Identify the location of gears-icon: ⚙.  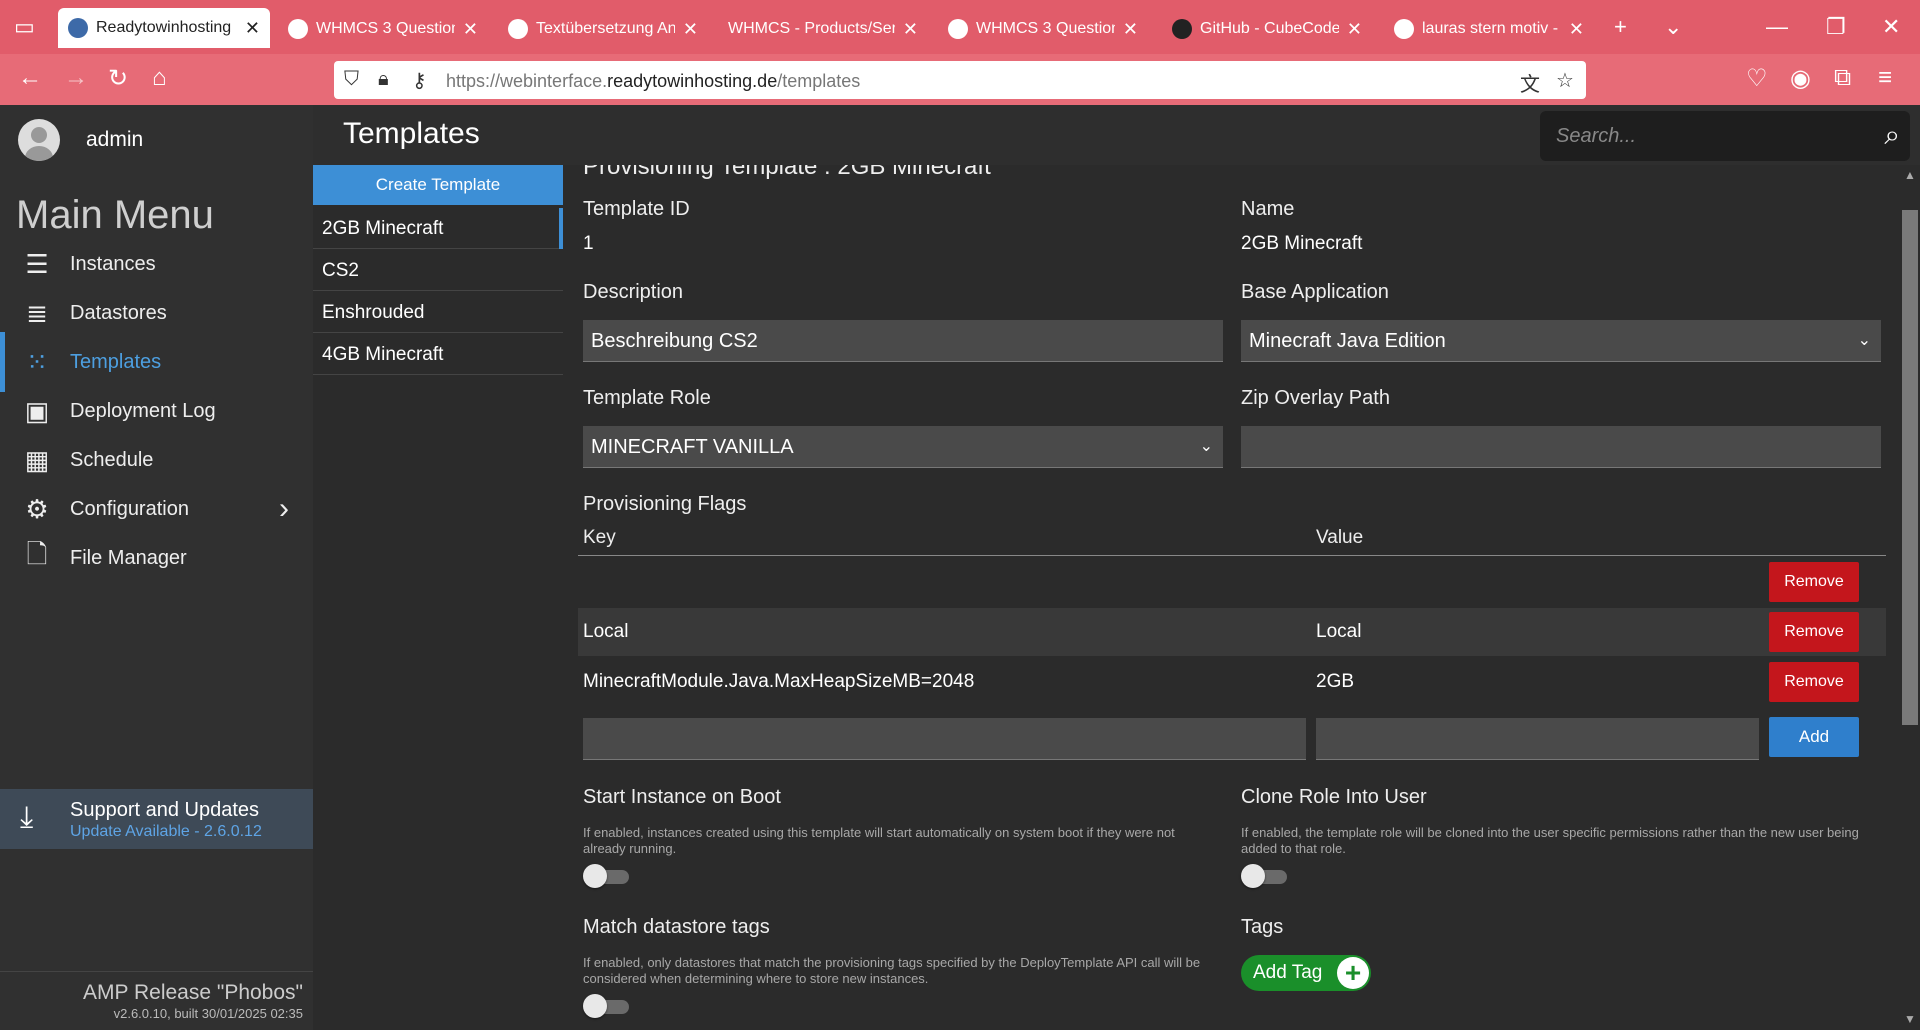
(37, 508).